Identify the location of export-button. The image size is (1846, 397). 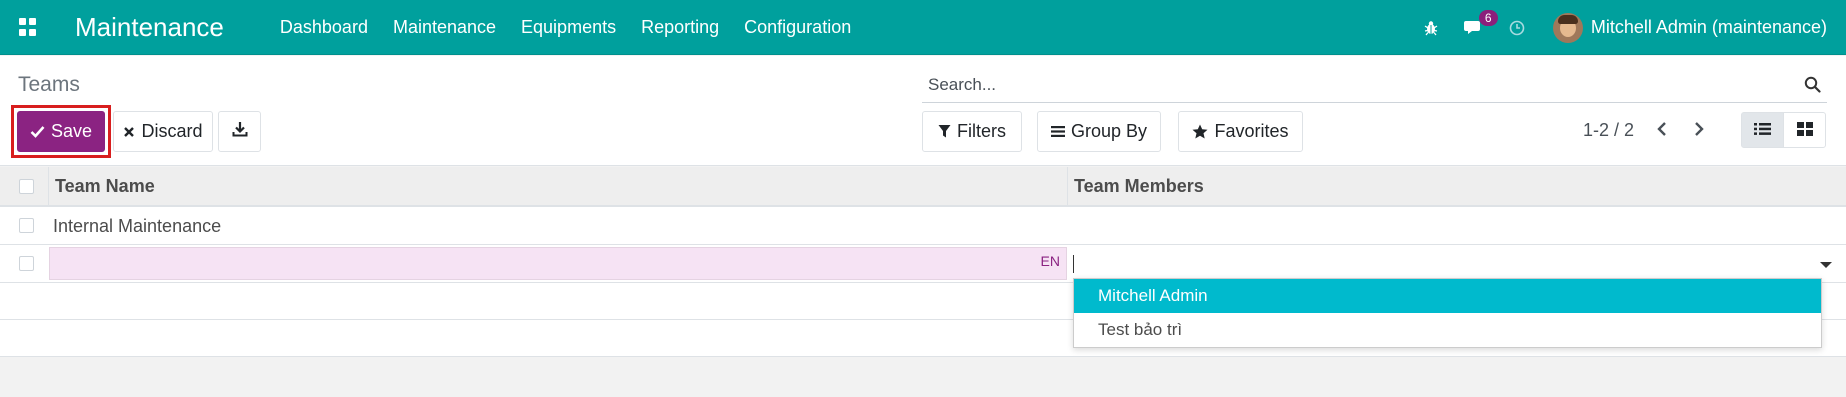
(239, 131).